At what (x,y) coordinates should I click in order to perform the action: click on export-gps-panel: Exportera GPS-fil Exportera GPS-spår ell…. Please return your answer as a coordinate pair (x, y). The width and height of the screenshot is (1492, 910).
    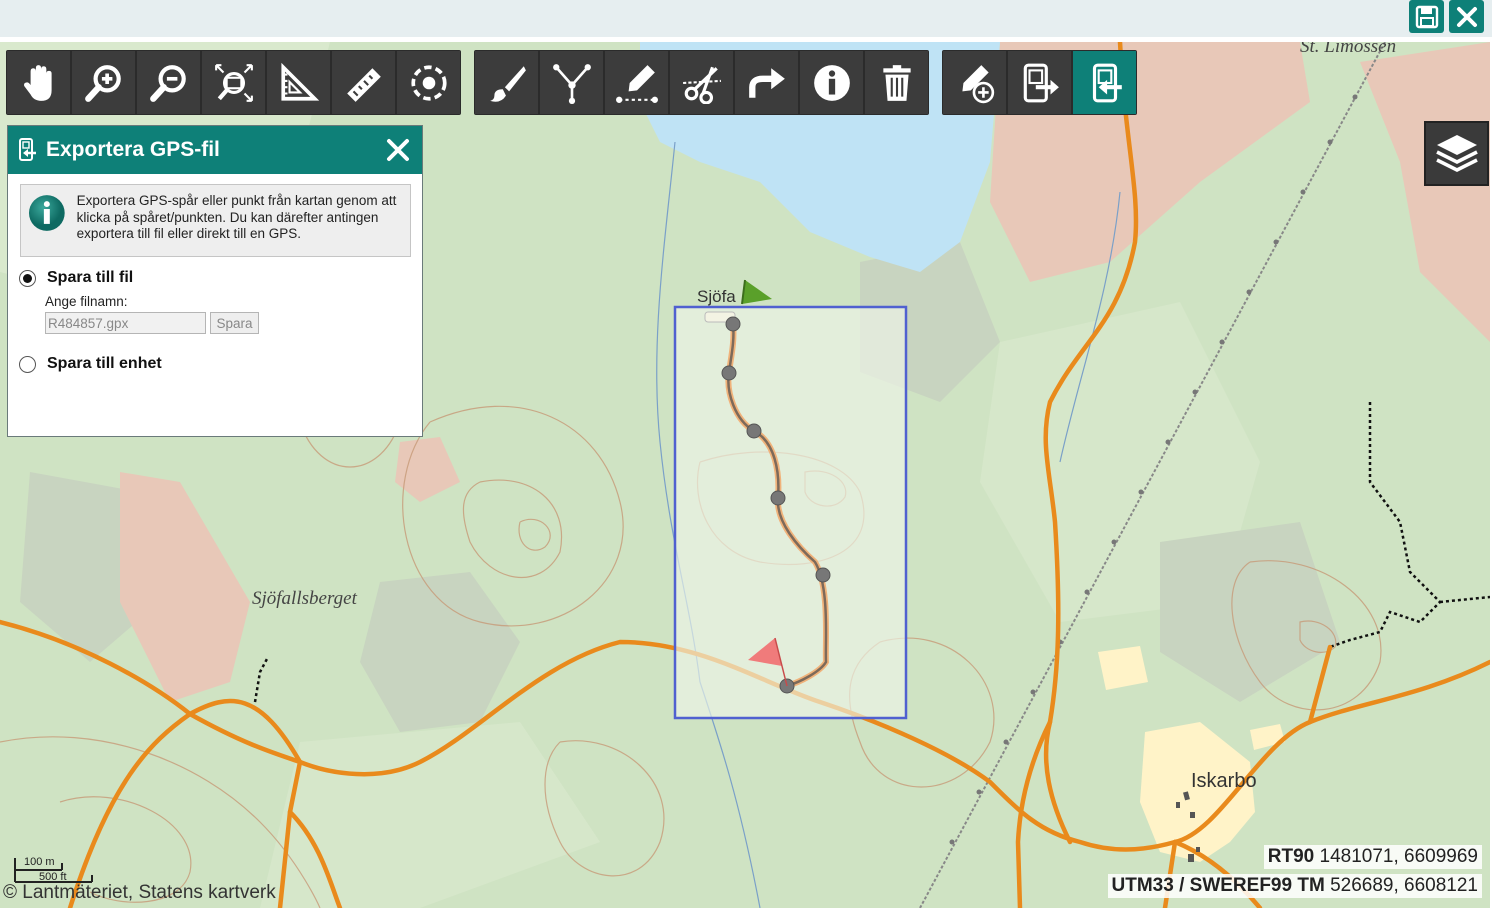
    Looking at the image, I should click on (215, 281).